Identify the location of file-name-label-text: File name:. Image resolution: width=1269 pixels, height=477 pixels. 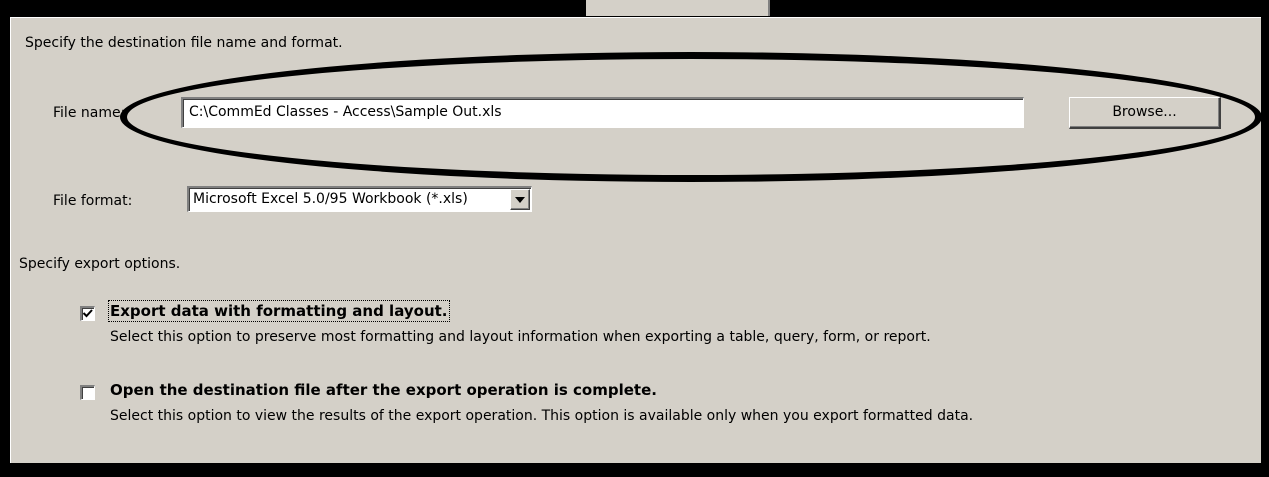
(89, 113).